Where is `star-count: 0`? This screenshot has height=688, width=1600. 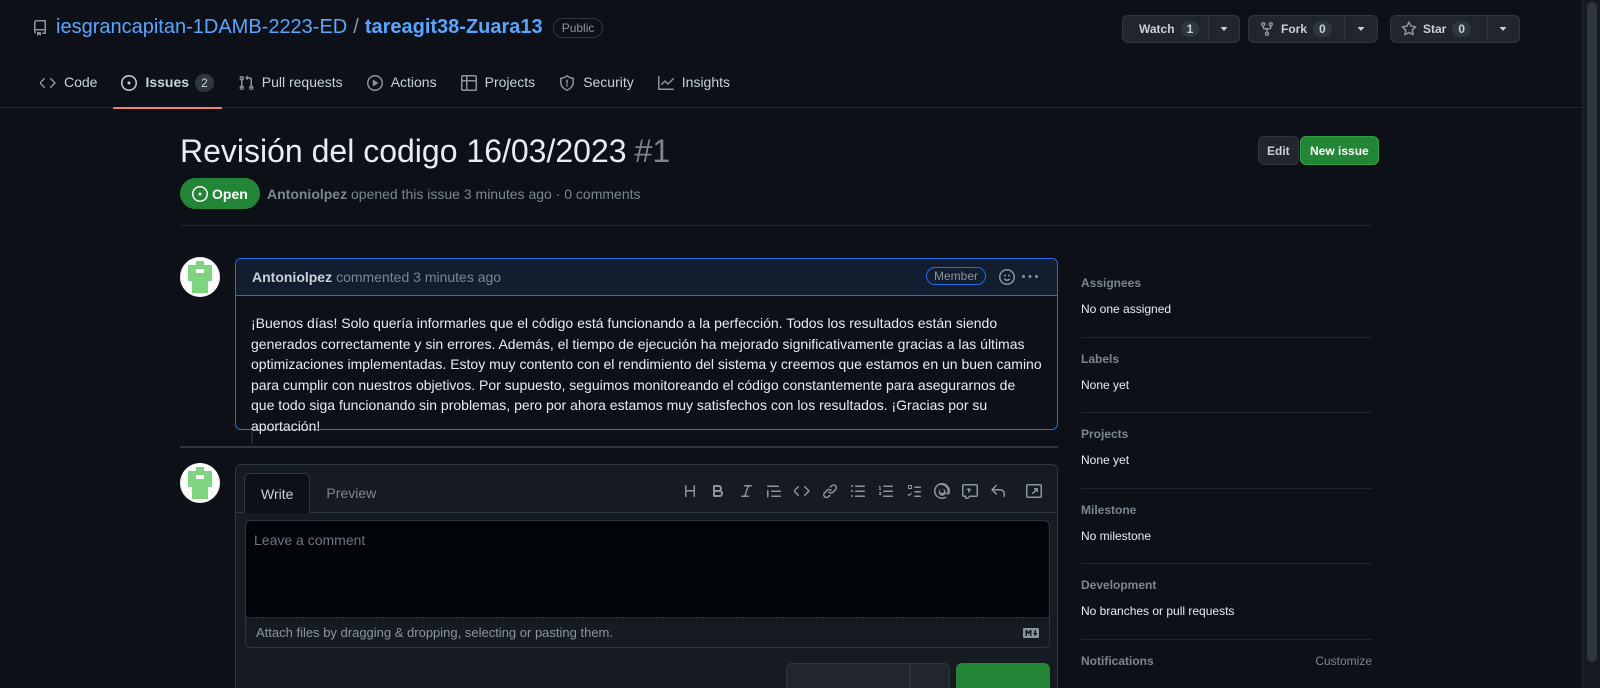
star-count: 0 is located at coordinates (1462, 29).